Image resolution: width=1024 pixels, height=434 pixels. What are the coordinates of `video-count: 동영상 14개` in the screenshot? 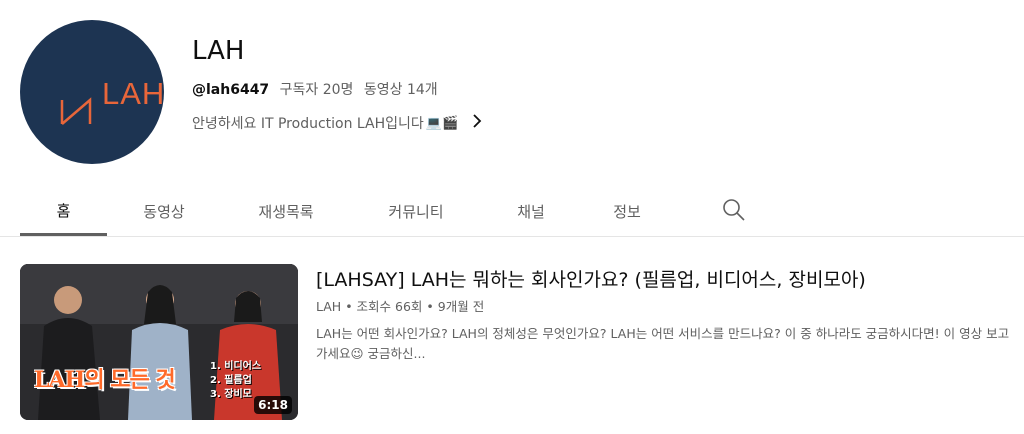 It's located at (400, 90).